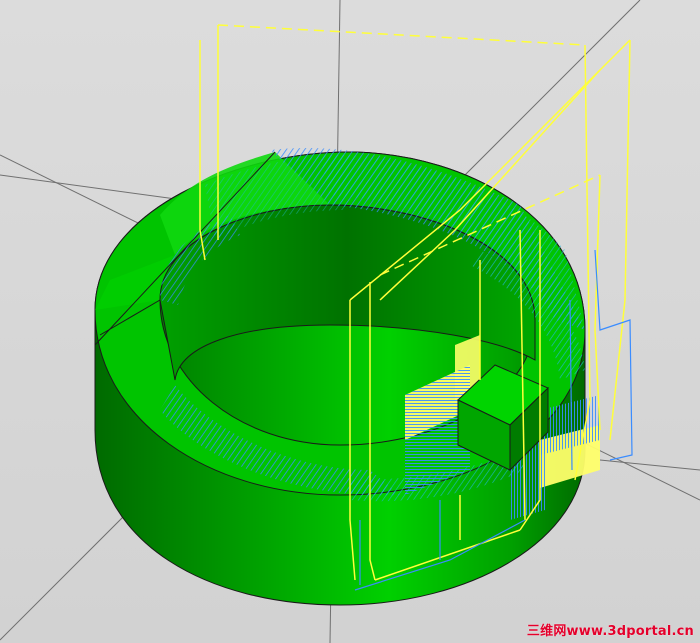 This screenshot has width=700, height=643. What do you see at coordinates (610, 631) in the screenshot?
I see `watermark-text: 三维网www.3dportal.cn` at bounding box center [610, 631].